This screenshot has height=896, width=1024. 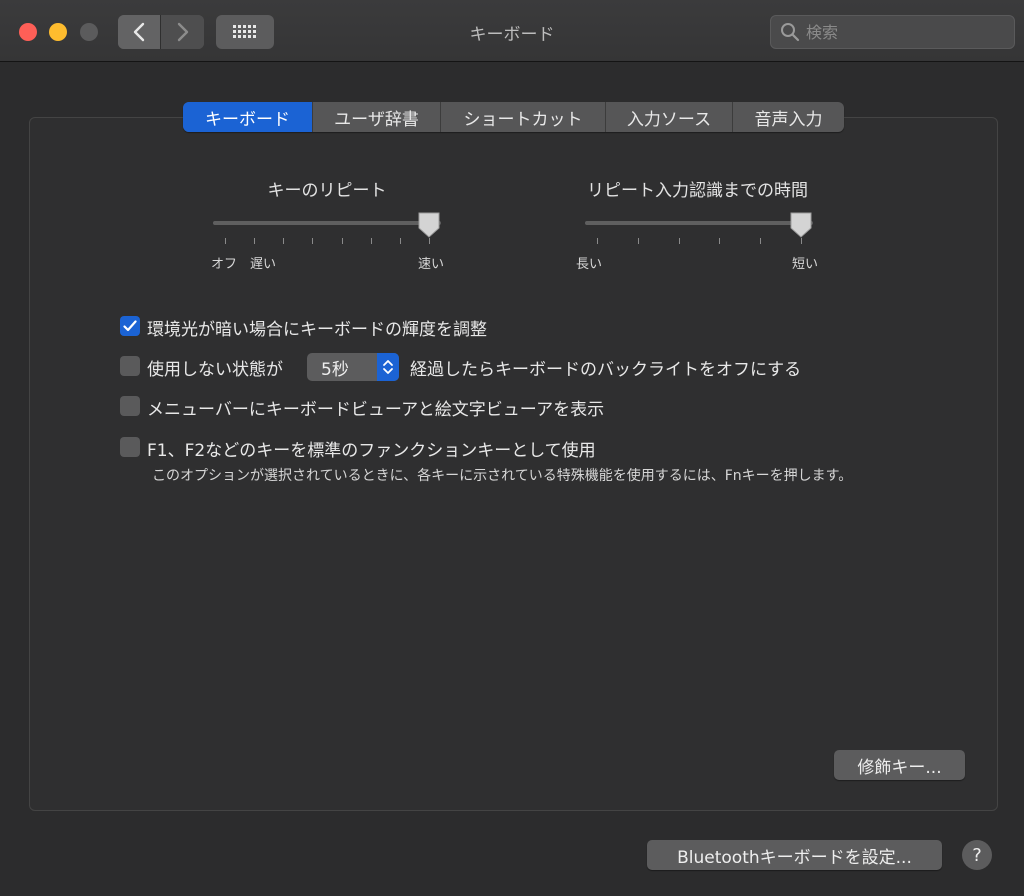 What do you see at coordinates (377, 117) in the screenshot?
I see `tab-user-dictionary: ユーザ辞書` at bounding box center [377, 117].